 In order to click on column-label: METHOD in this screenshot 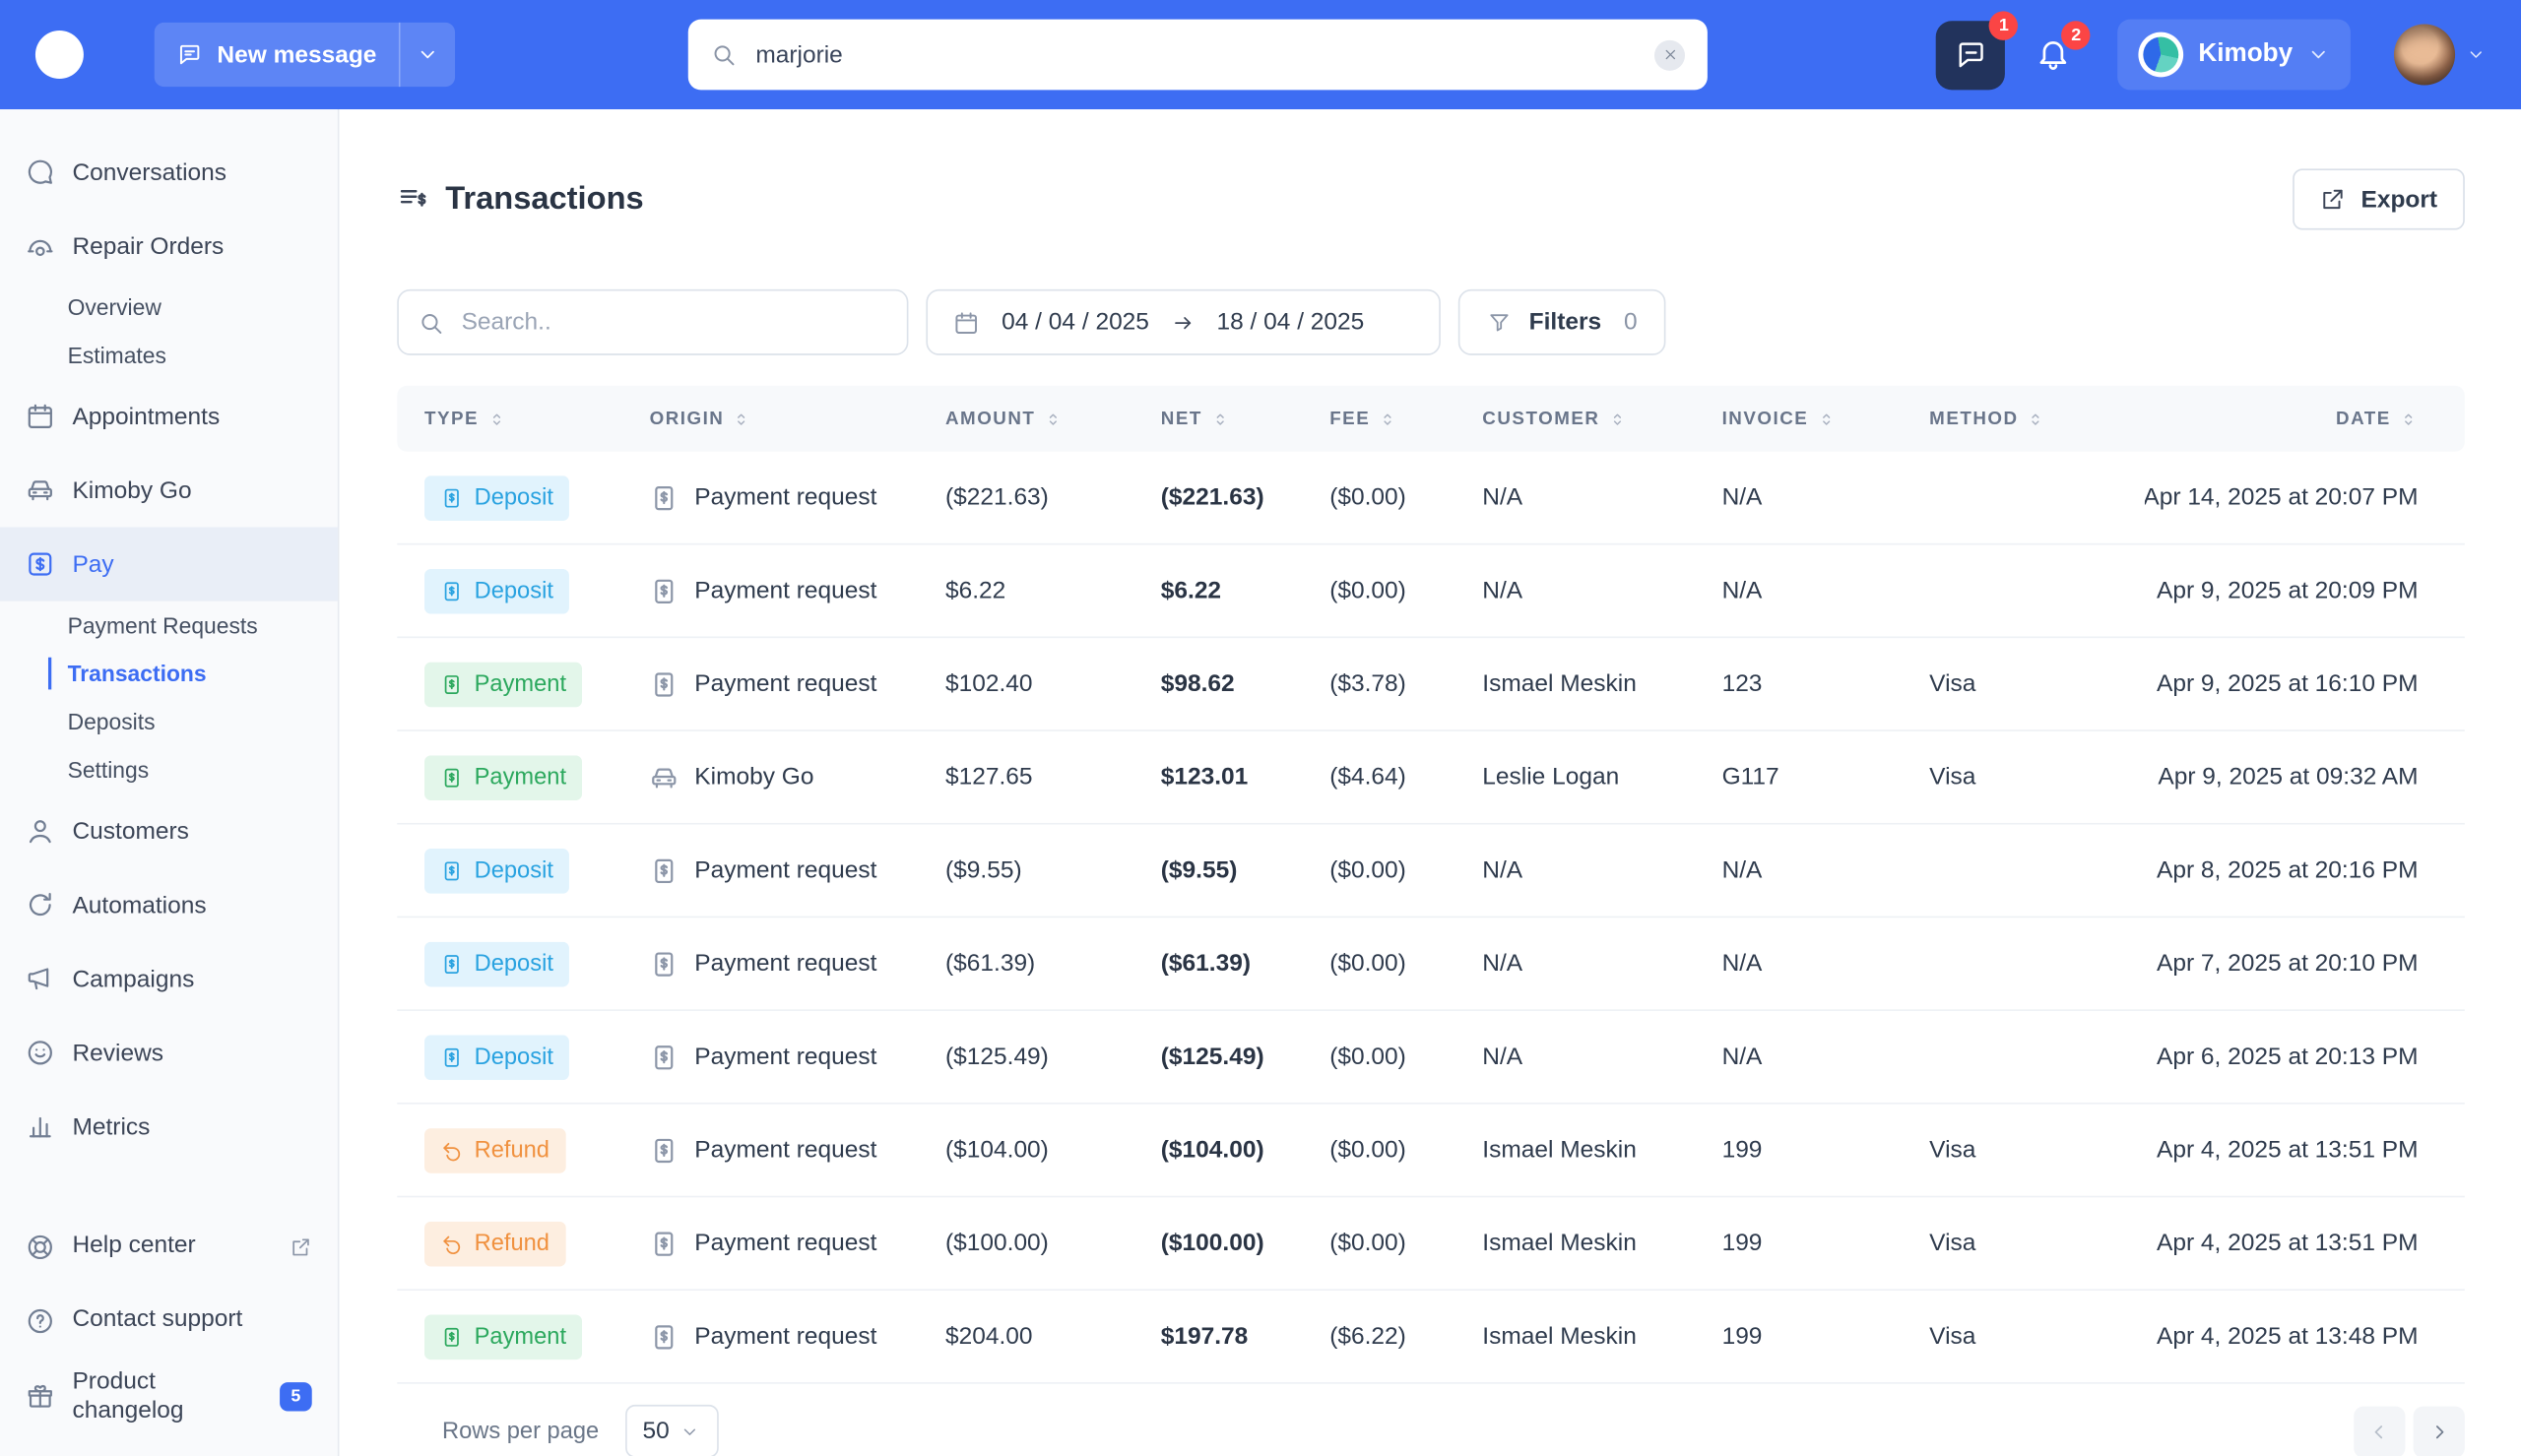, I will do `click(1974, 419)`.